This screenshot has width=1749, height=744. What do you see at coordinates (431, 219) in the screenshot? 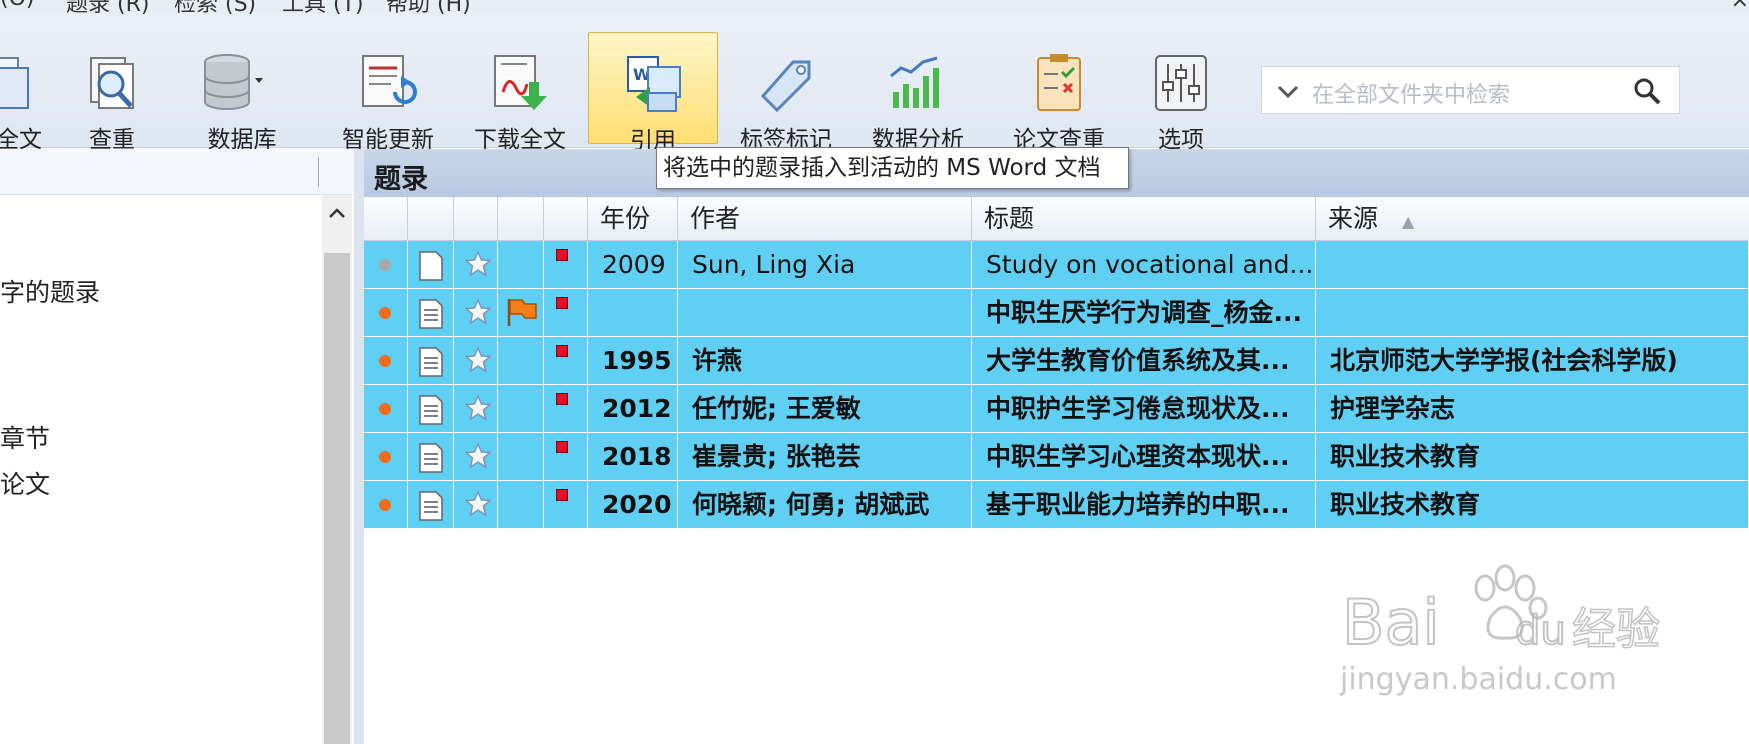
I see `col-header-attachment` at bounding box center [431, 219].